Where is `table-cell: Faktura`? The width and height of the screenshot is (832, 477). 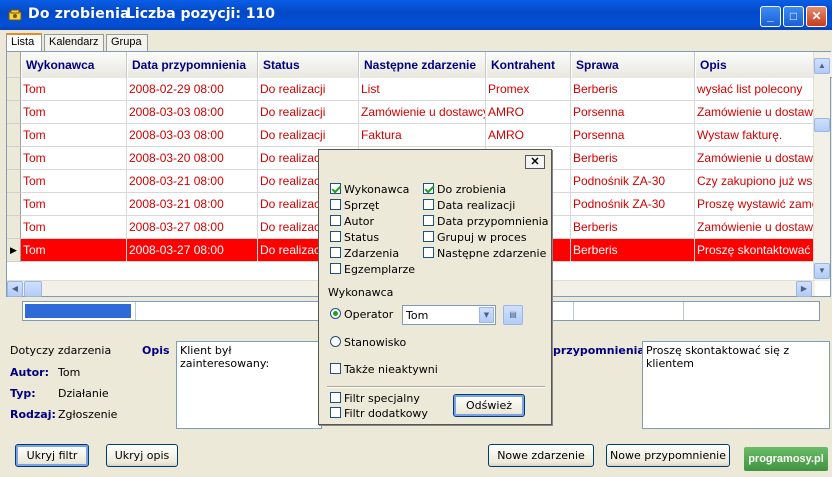
table-cell: Faktura is located at coordinates (422, 135).